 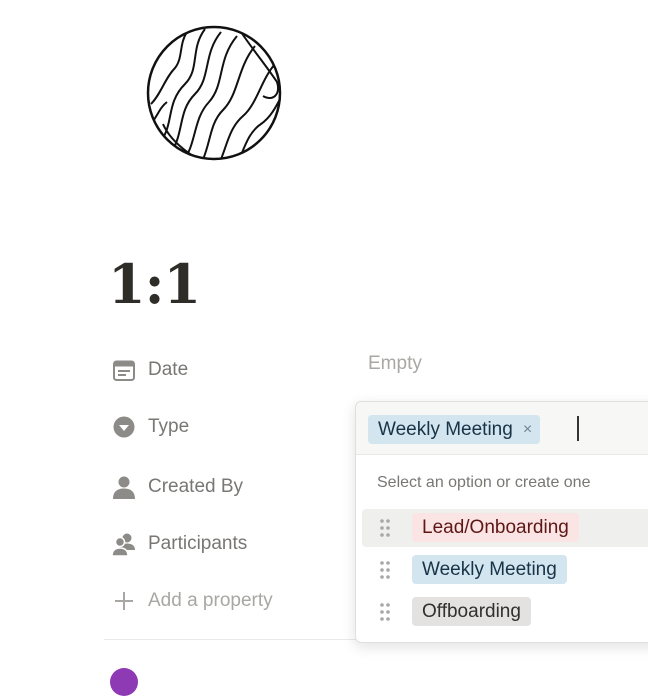 I want to click on option-offboarding: Offboarding, so click(x=505, y=612).